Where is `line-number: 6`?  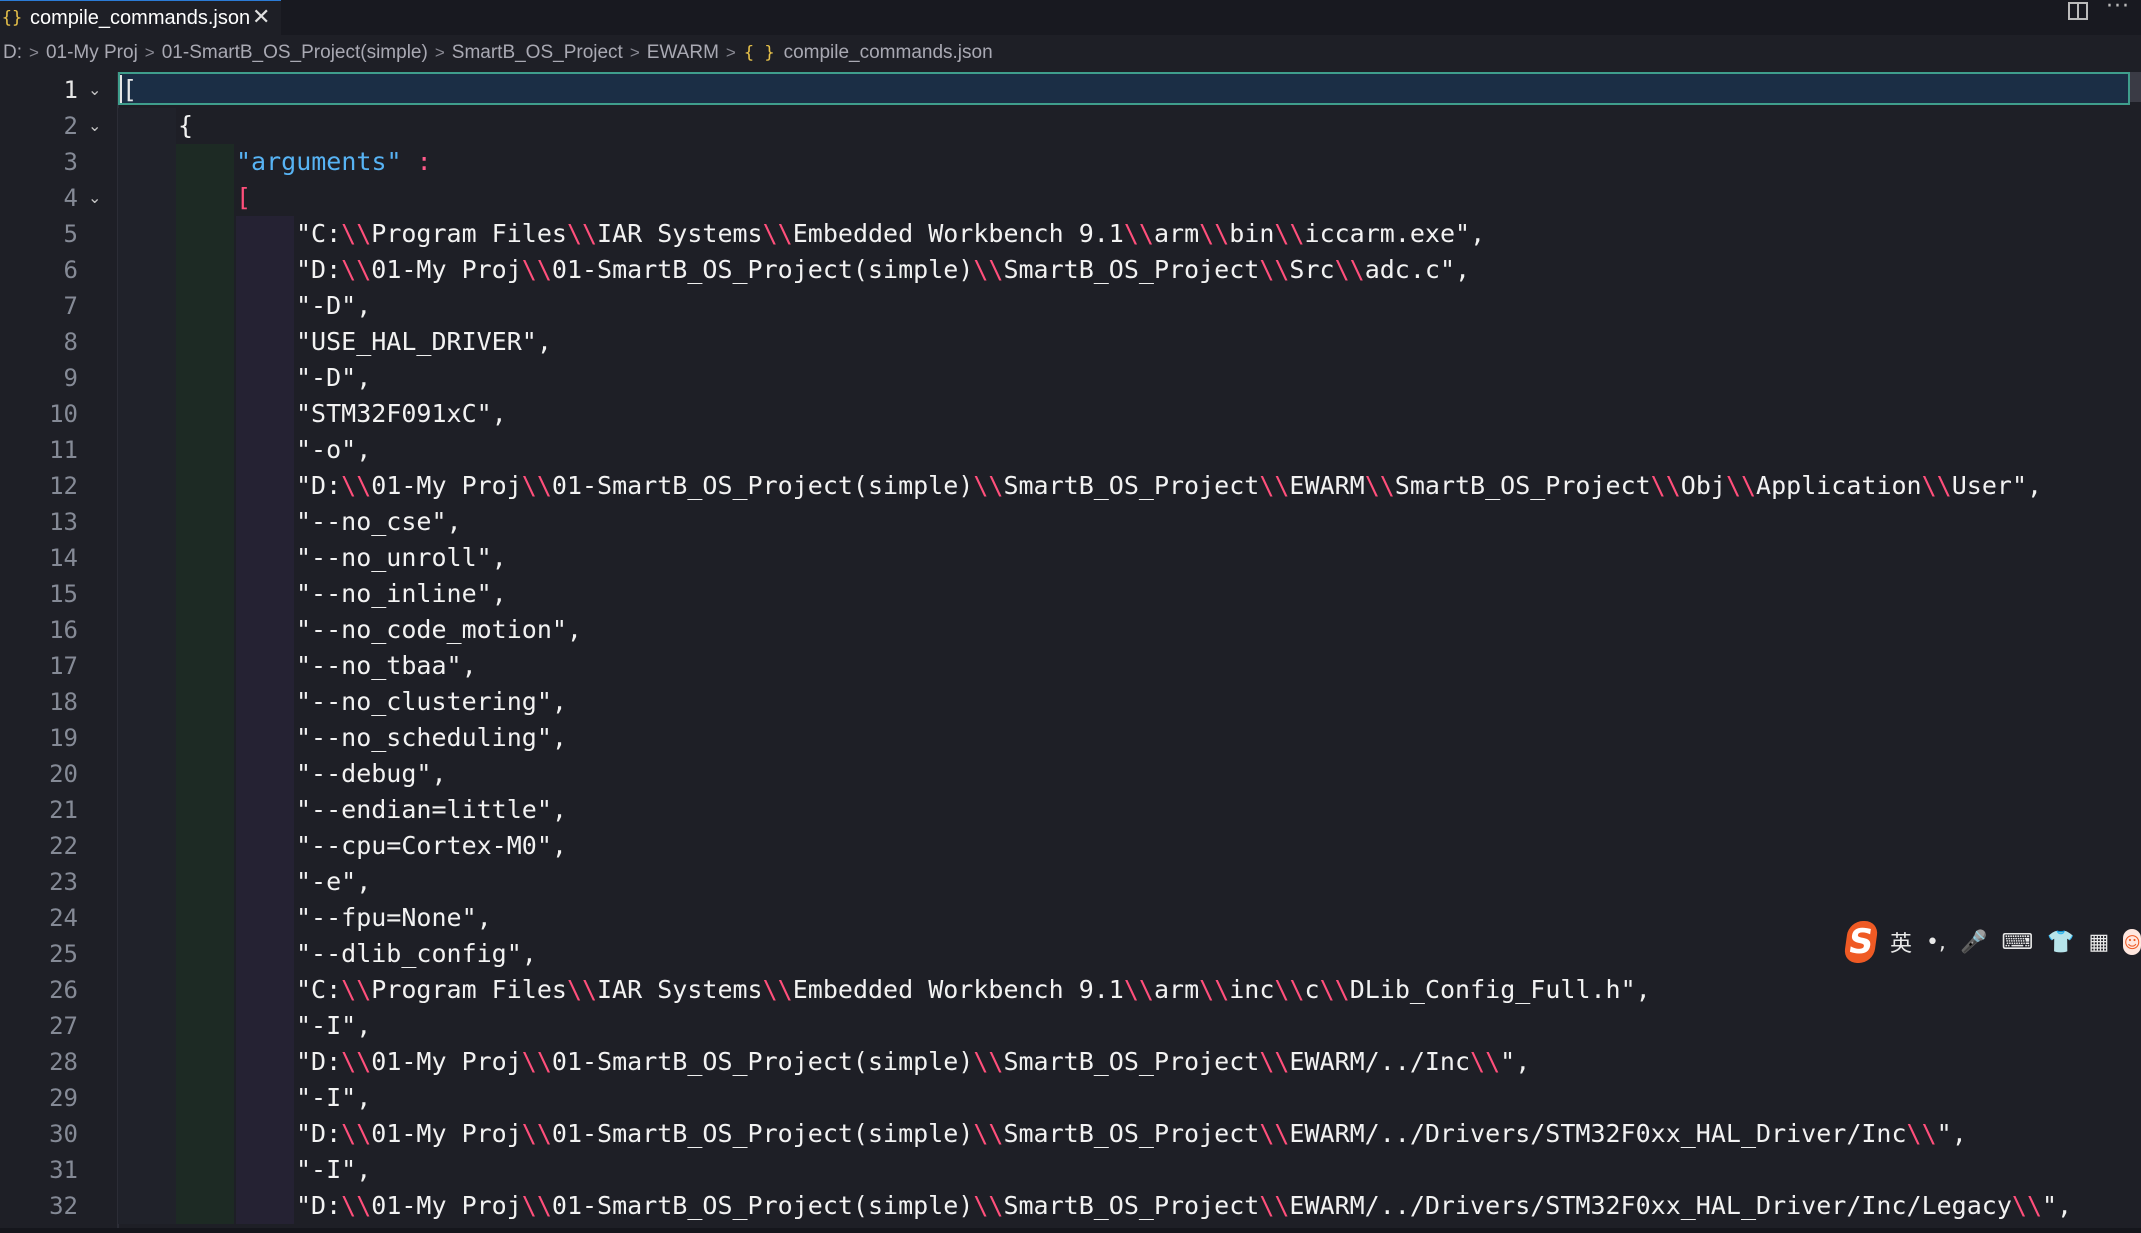
line-number: 6 is located at coordinates (70, 270).